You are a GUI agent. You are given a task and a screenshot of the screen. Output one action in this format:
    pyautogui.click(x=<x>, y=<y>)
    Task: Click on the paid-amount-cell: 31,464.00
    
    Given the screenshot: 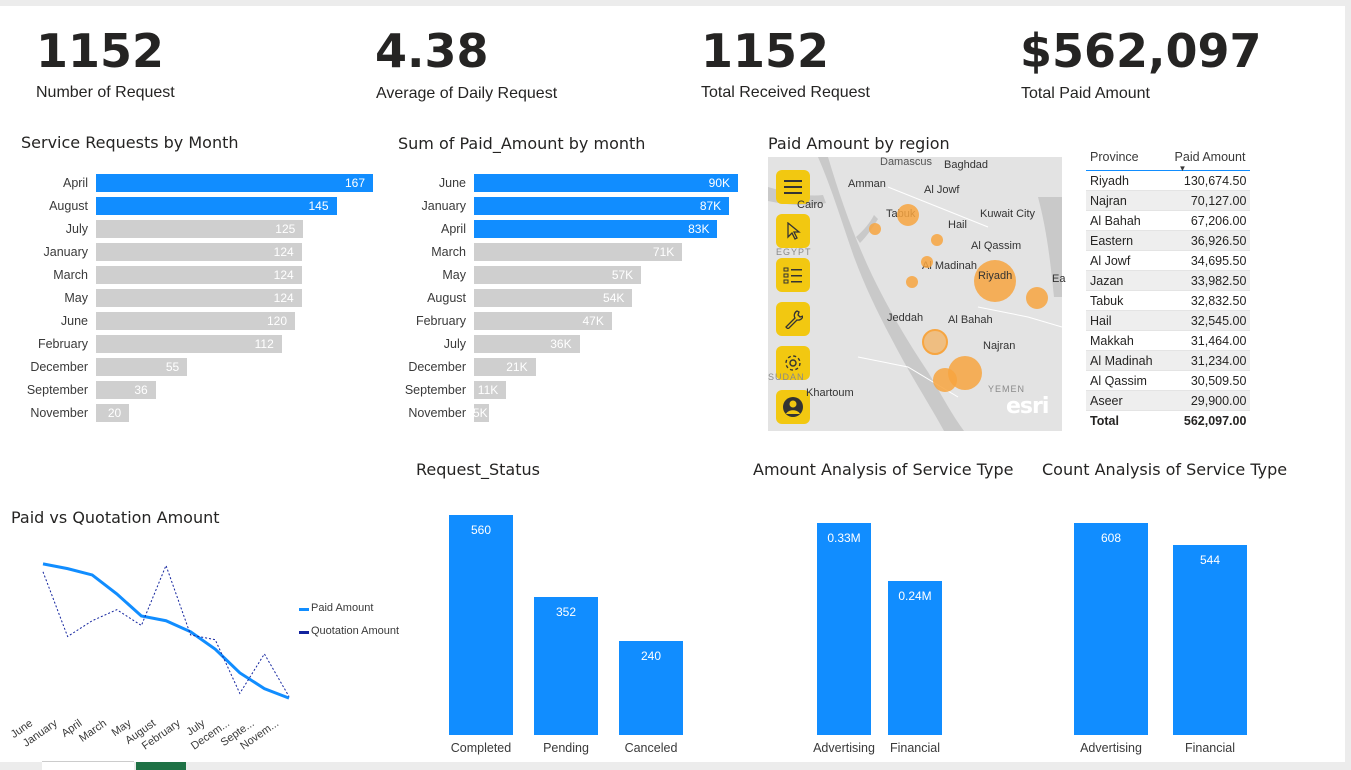 What is the action you would take?
    pyautogui.click(x=1203, y=340)
    